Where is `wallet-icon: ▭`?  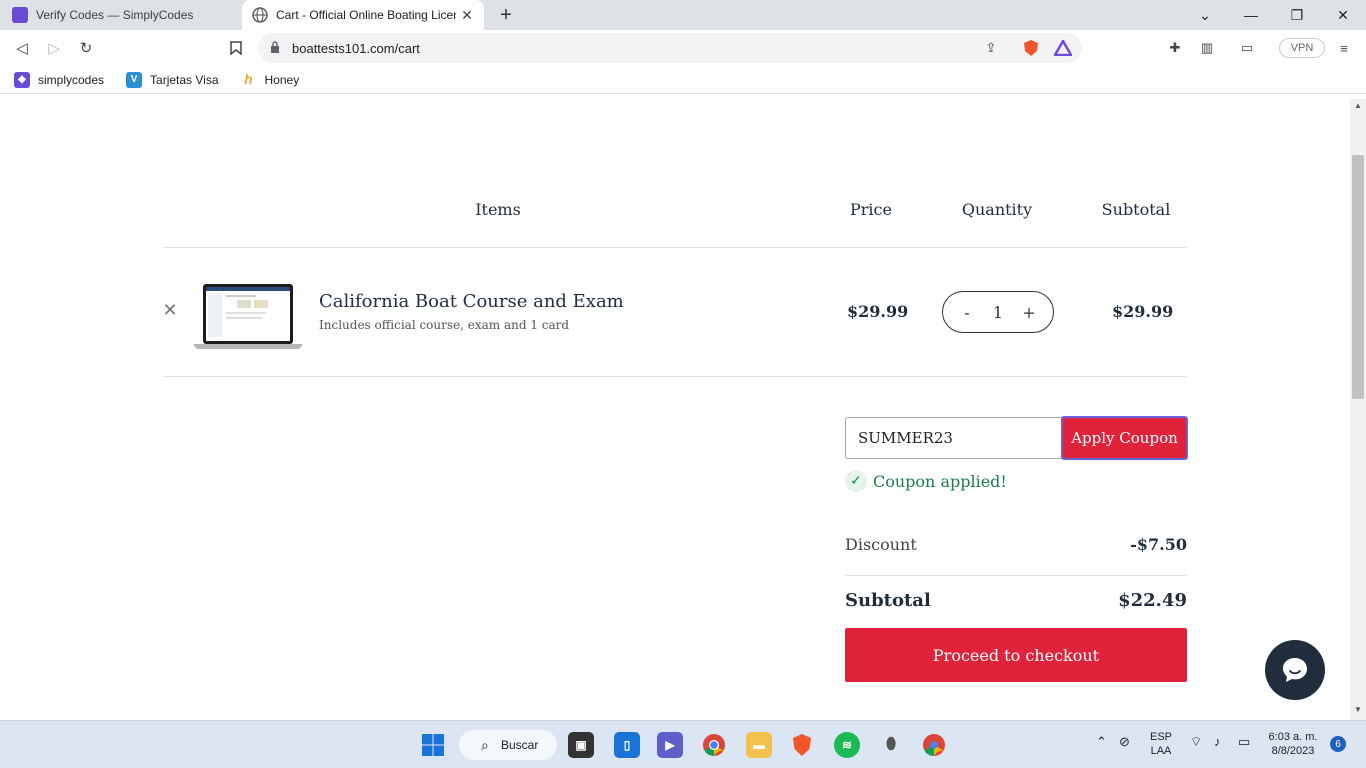
wallet-icon: ▭ is located at coordinates (1247, 48).